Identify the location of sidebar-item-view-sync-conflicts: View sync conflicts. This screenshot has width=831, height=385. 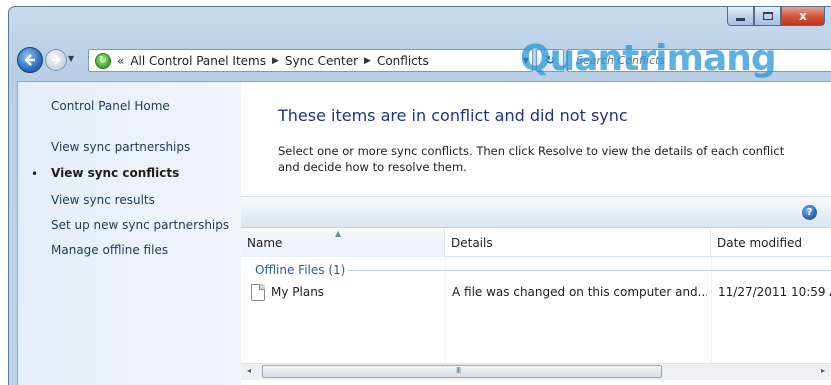
(115, 173).